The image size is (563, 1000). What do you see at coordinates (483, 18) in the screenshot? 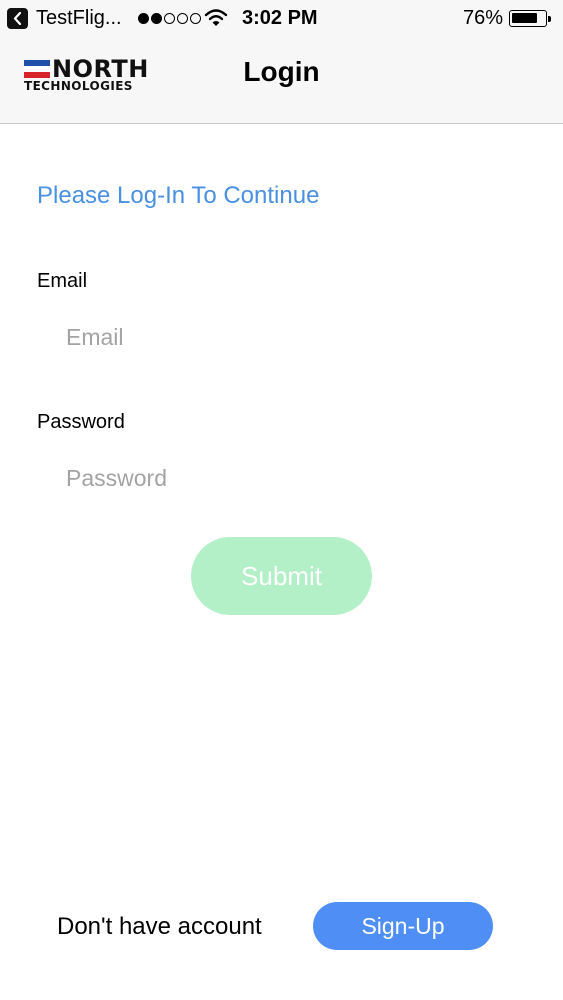
I see `battery-percent: 76%` at bounding box center [483, 18].